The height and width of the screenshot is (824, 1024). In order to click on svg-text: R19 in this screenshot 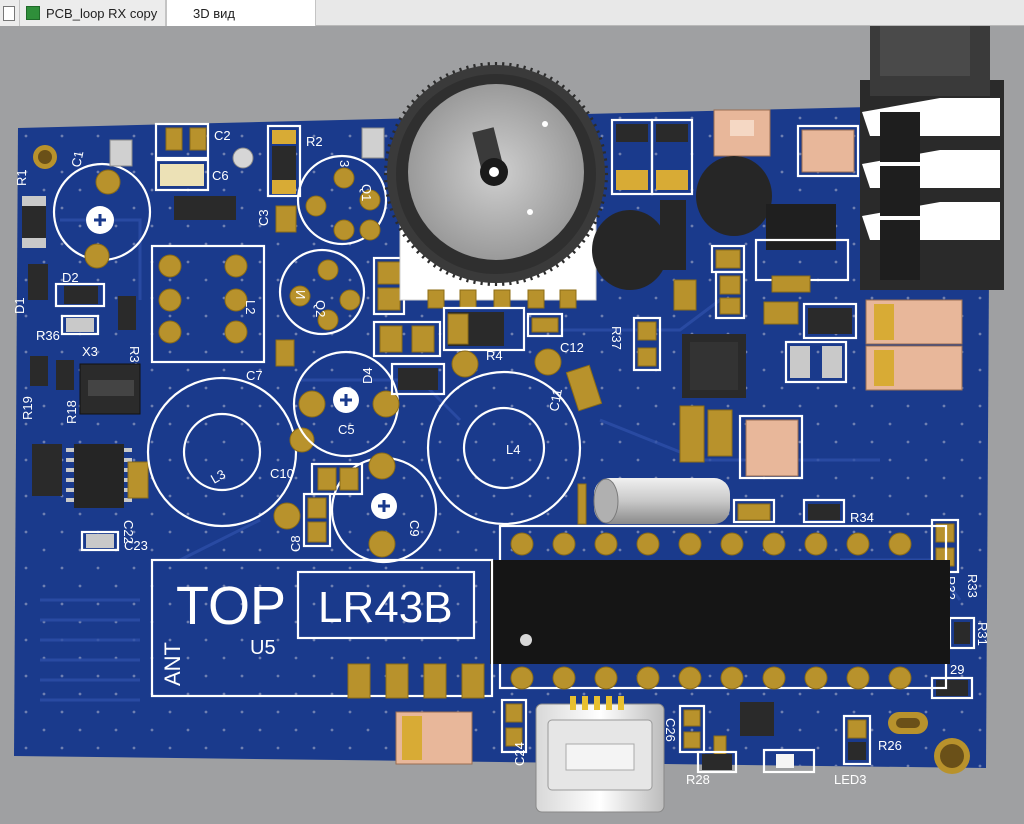, I will do `click(27, 408)`.